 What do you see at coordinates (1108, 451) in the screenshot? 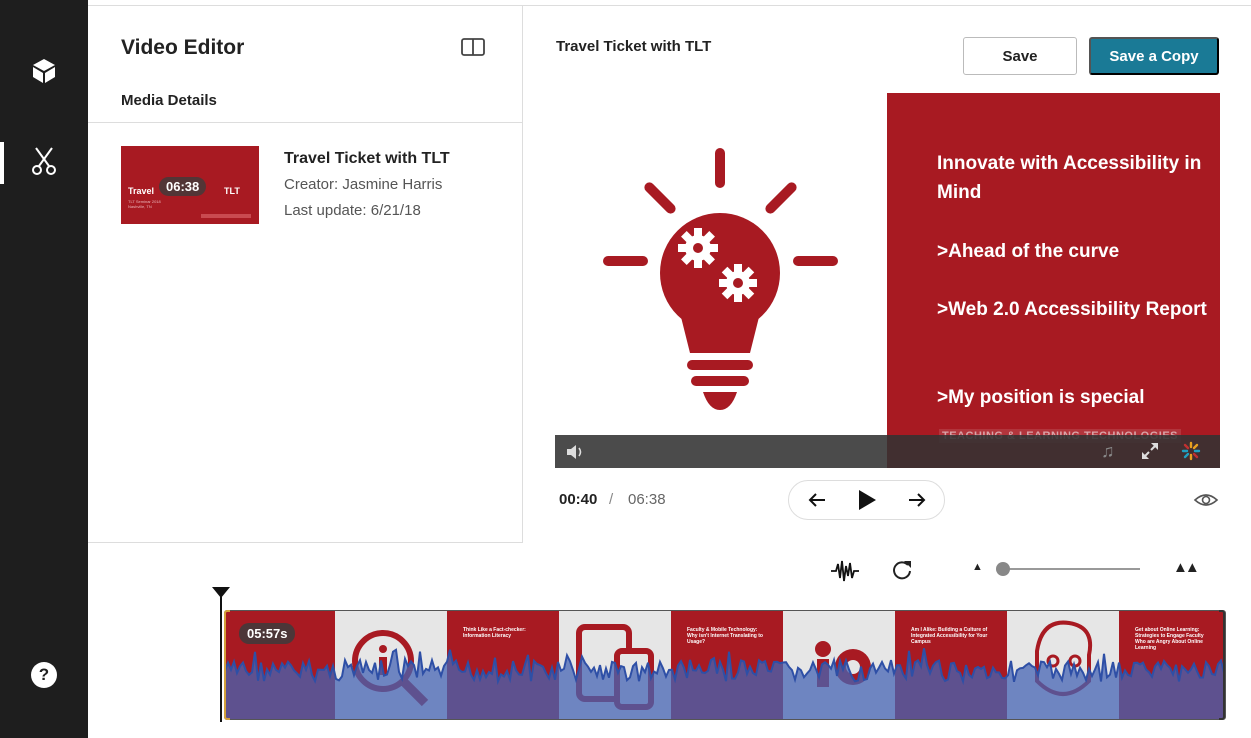
I see `audio-track-icon: ♫` at bounding box center [1108, 451].